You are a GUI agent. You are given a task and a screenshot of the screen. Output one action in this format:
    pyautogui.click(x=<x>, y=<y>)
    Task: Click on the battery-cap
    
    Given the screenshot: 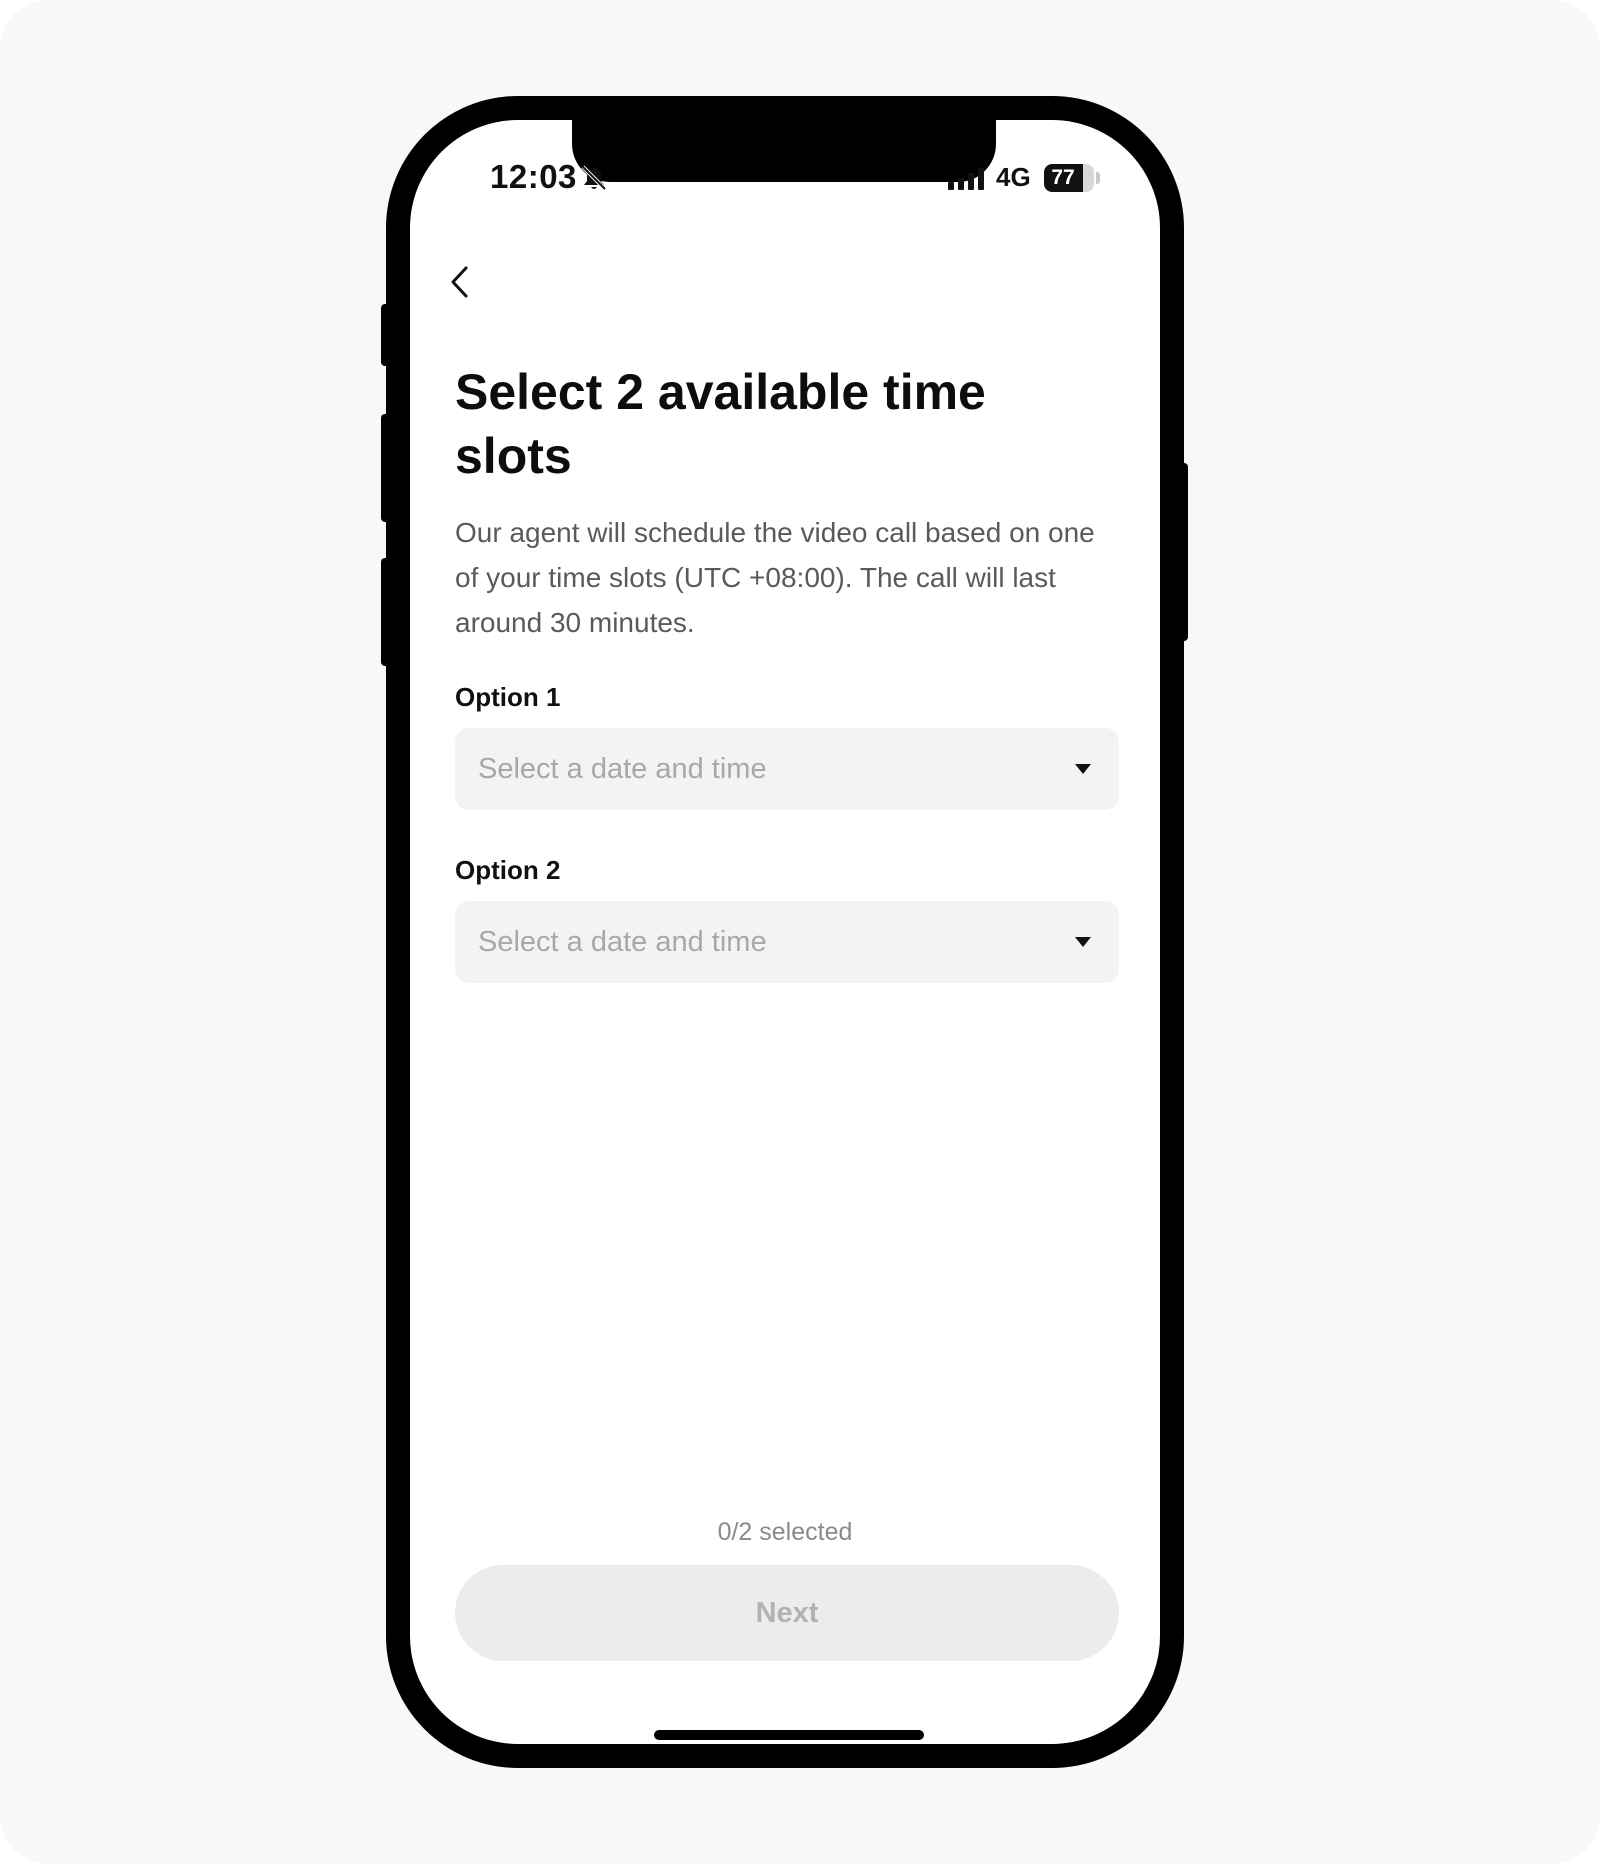 What is the action you would take?
    pyautogui.click(x=1098, y=178)
    